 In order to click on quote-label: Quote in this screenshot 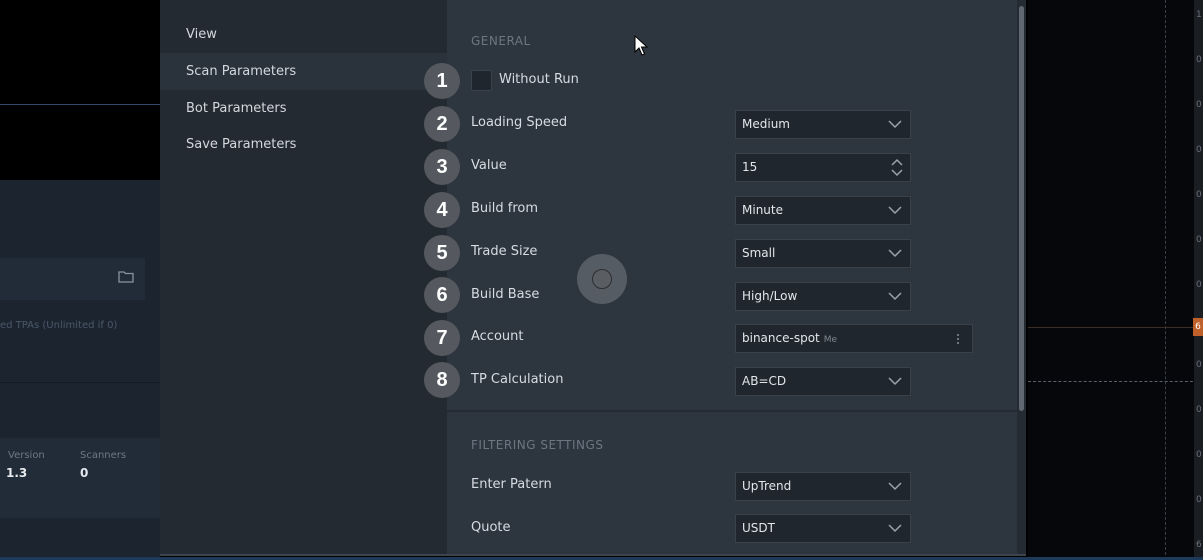, I will do `click(491, 527)`.